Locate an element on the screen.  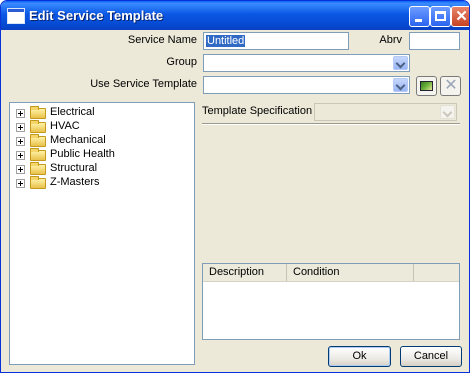
close-button: ✕ is located at coordinates (460, 16).